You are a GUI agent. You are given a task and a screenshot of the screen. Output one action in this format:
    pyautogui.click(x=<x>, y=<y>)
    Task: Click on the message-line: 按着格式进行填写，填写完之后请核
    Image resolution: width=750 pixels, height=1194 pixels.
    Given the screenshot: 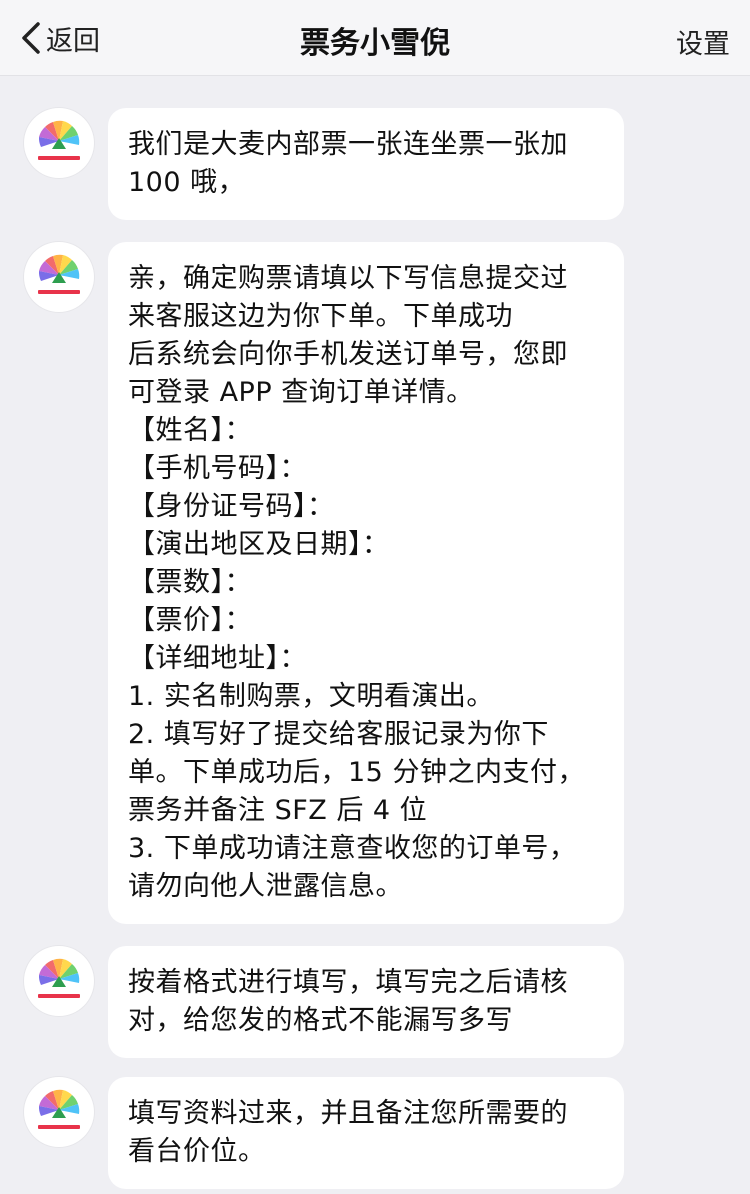 What is the action you would take?
    pyautogui.click(x=348, y=982)
    